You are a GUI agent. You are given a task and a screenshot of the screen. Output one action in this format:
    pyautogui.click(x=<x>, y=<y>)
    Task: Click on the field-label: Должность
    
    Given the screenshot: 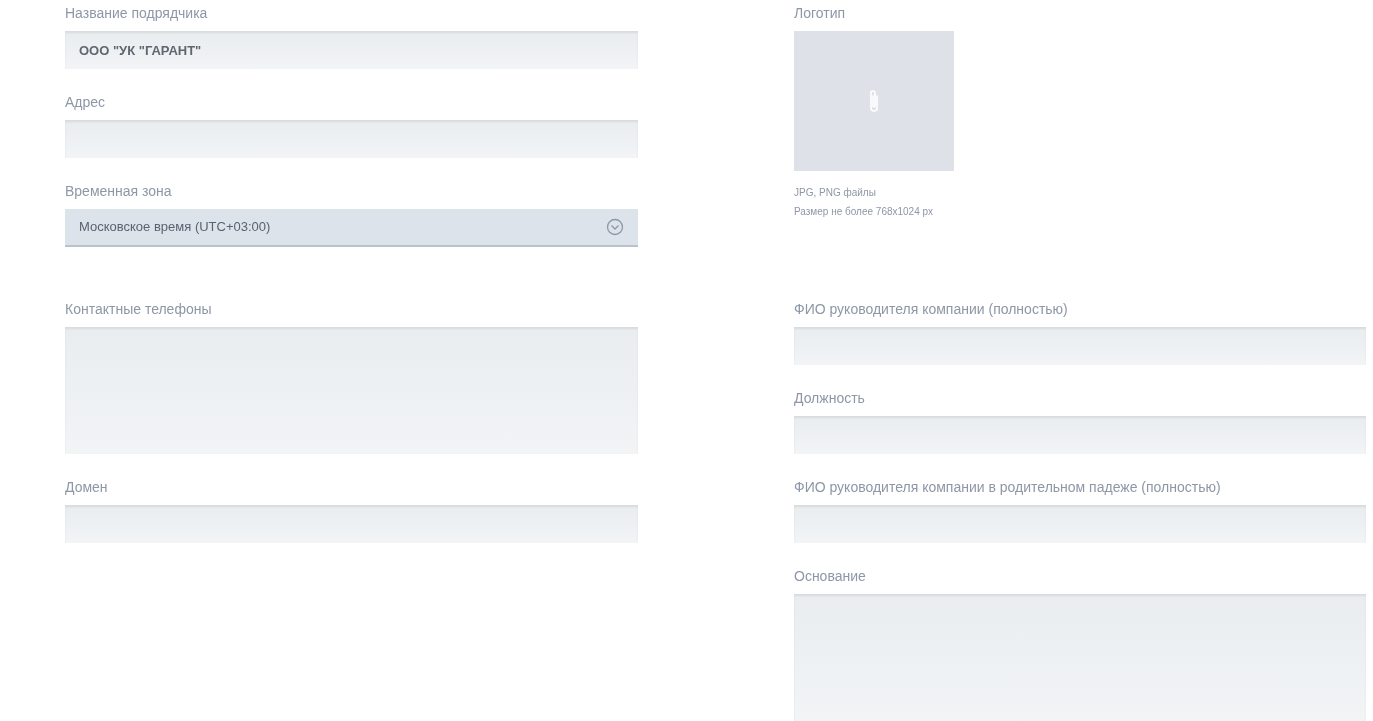 What is the action you would take?
    pyautogui.click(x=830, y=398)
    